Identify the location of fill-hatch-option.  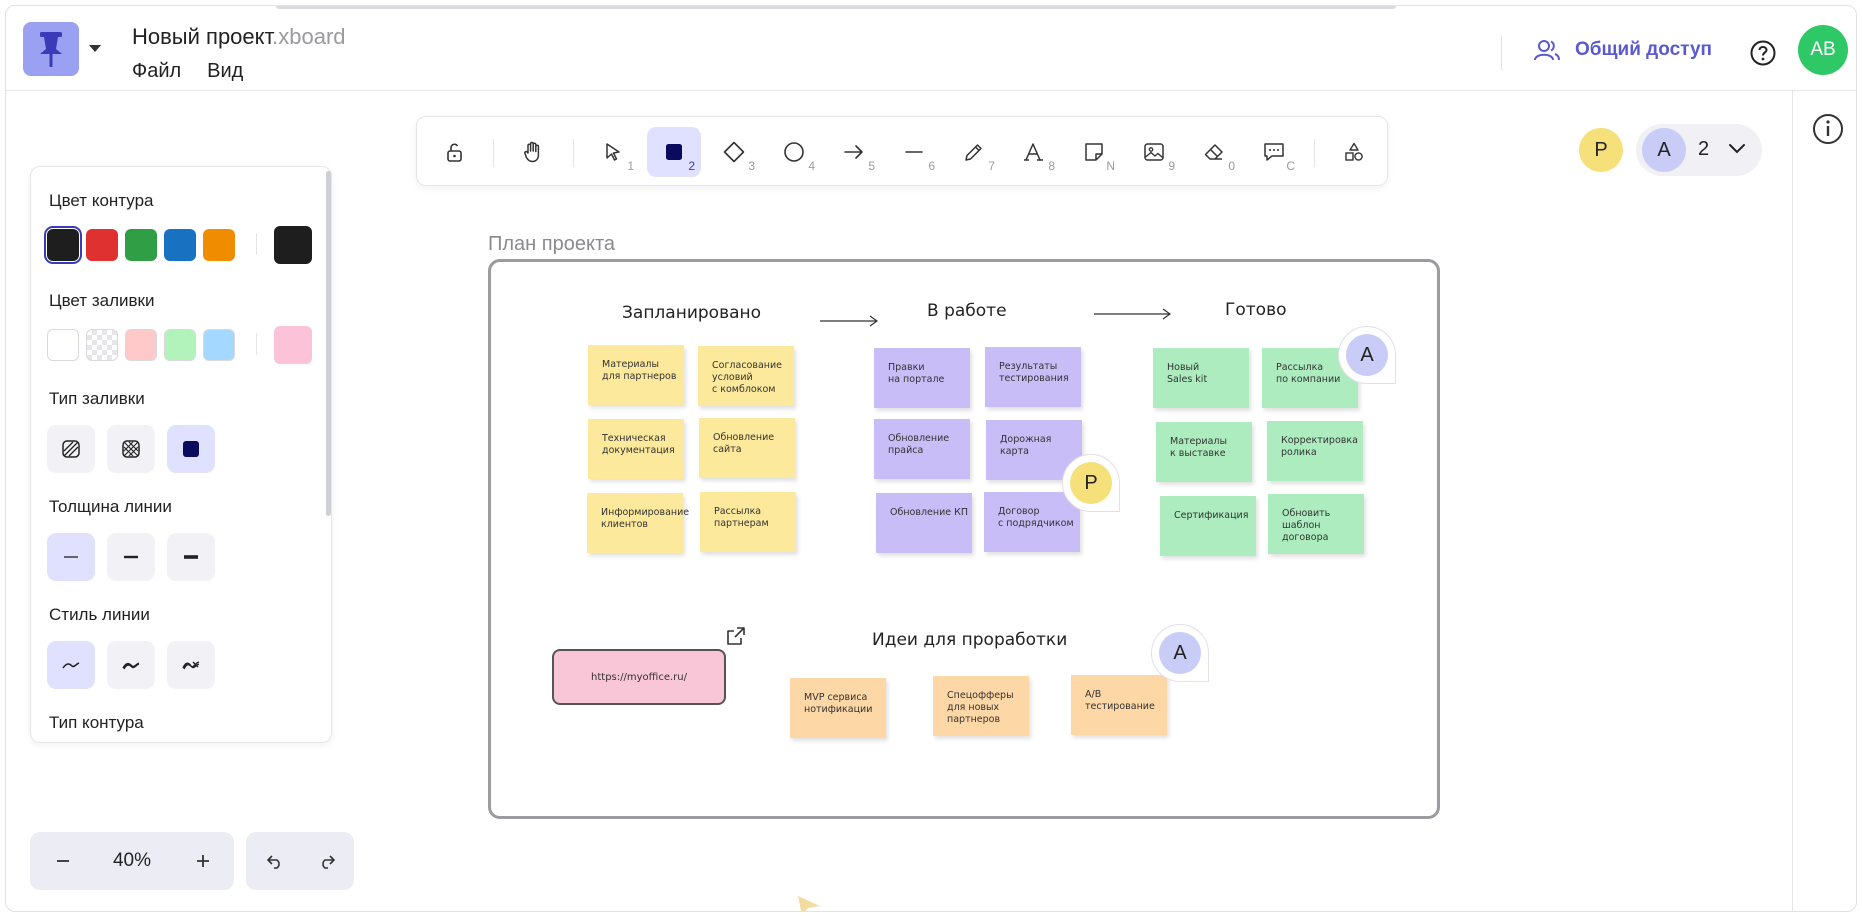
(71, 449).